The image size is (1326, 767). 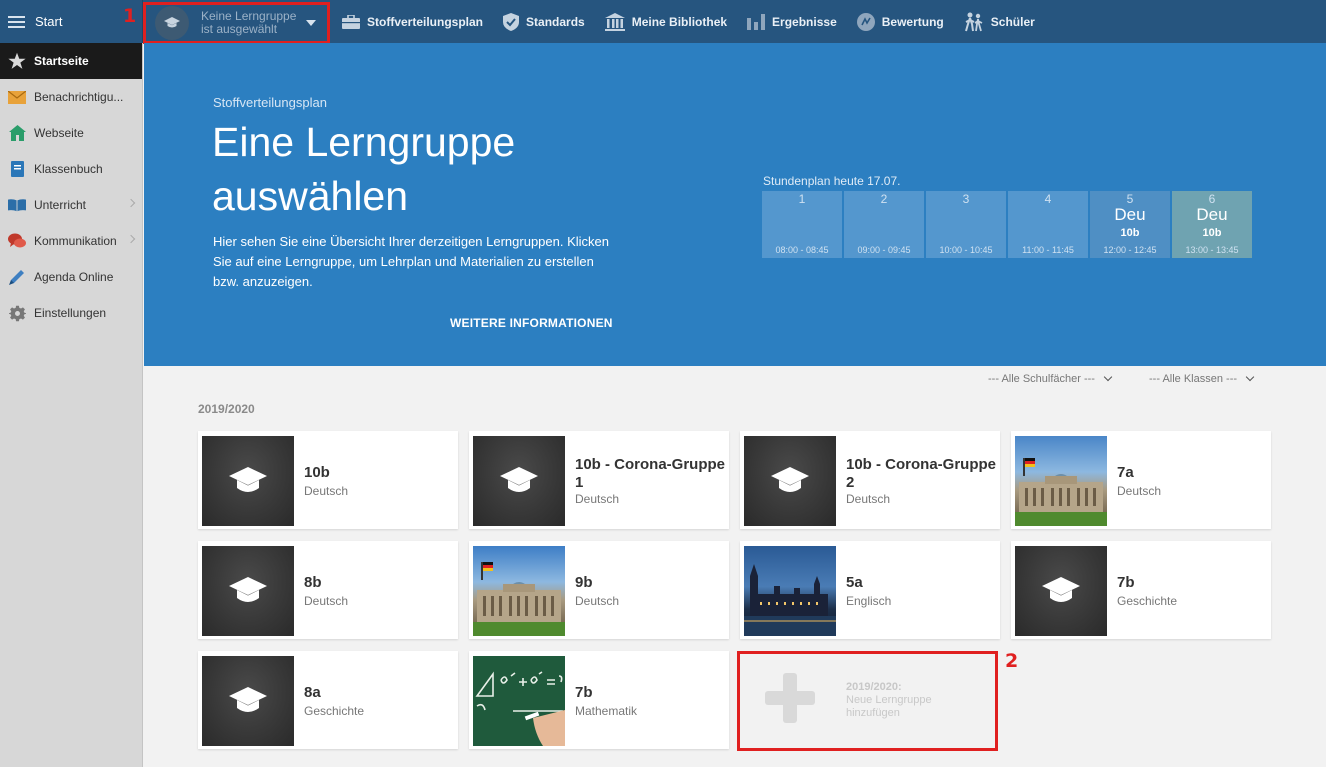 What do you see at coordinates (17, 277) in the screenshot?
I see `pencil-icon` at bounding box center [17, 277].